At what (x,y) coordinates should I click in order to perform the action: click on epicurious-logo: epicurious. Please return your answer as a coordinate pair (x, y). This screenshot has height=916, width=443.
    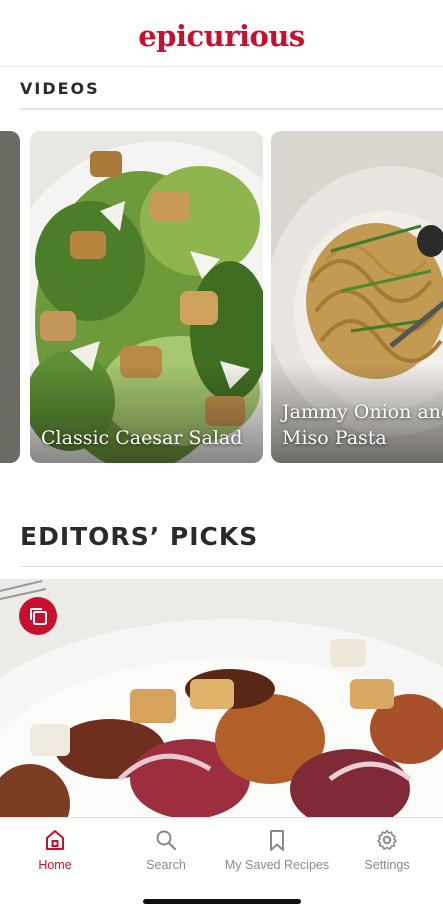
    Looking at the image, I should click on (221, 36).